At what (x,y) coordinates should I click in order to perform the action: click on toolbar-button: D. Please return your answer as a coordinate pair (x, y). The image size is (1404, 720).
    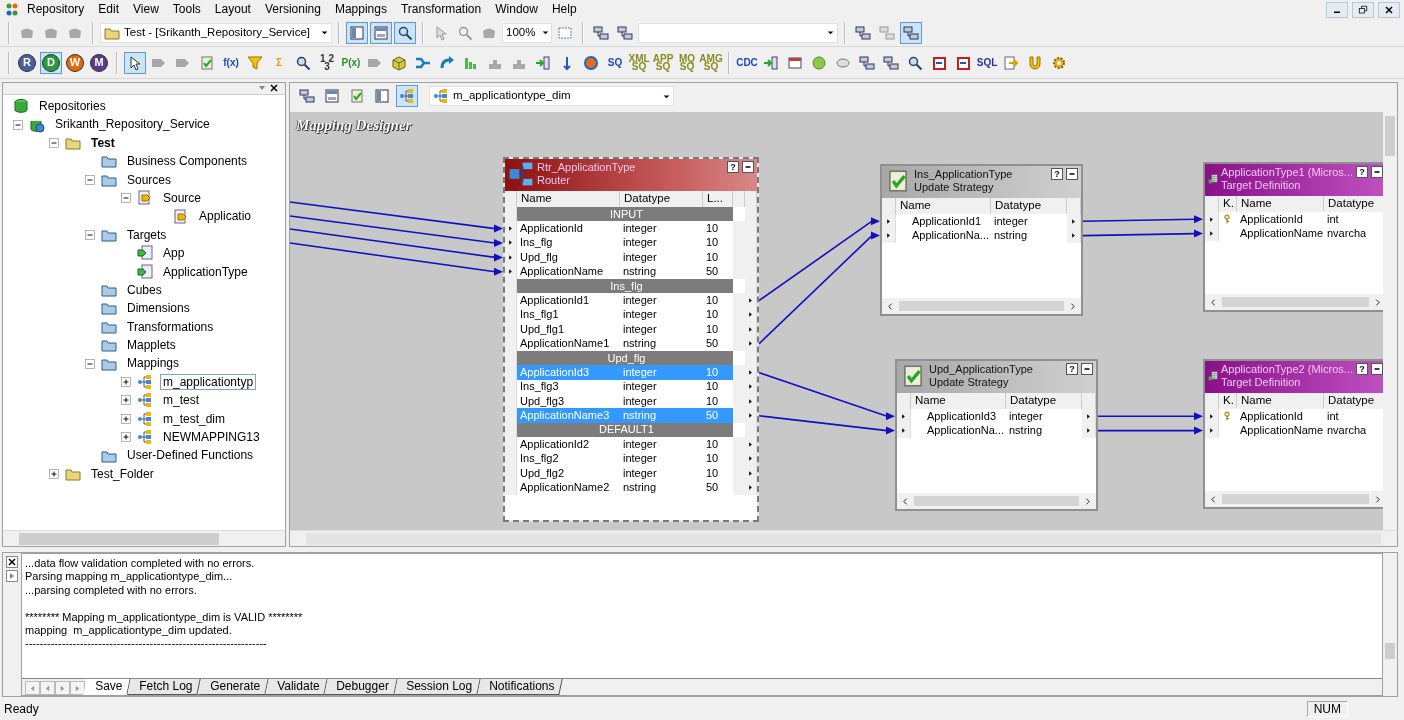
    Looking at the image, I should click on (51, 62).